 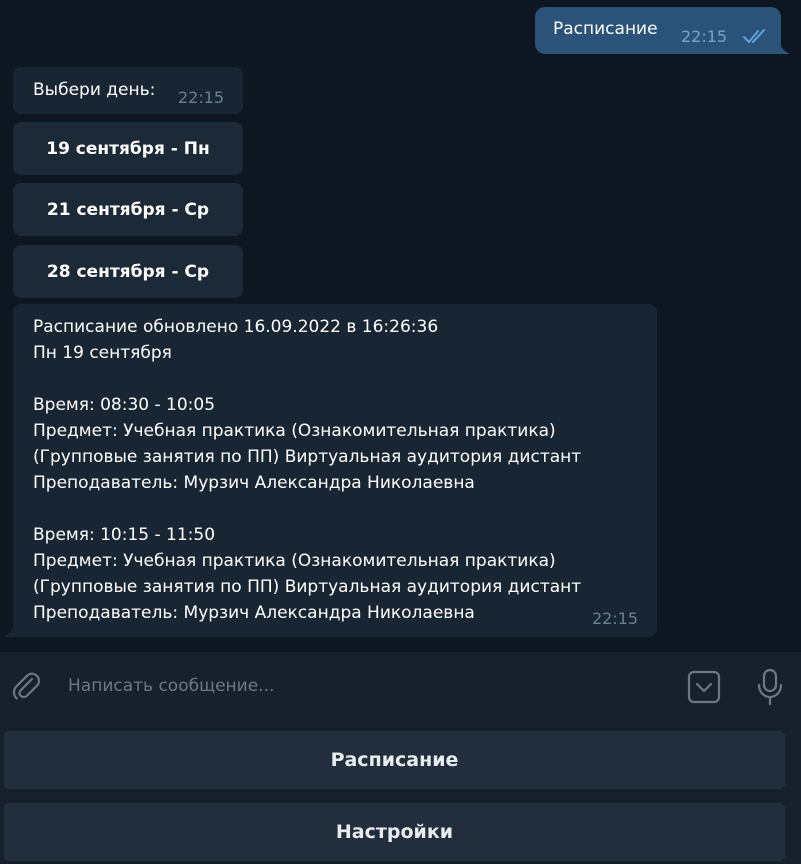 I want to click on inline-button-day-2: 21 сентября - Ср, so click(x=128, y=209).